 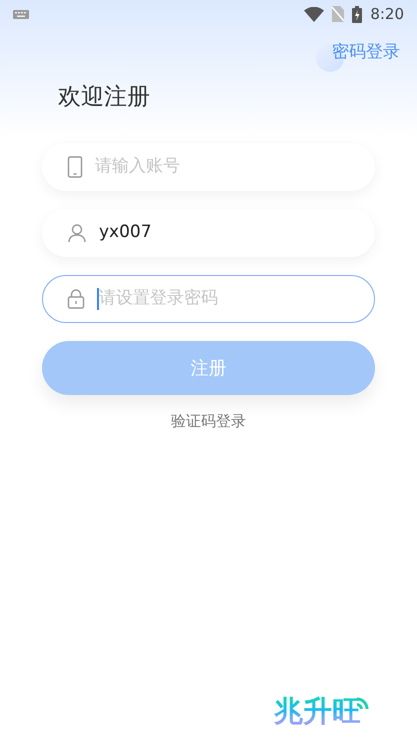 What do you see at coordinates (387, 14) in the screenshot?
I see `status-time: 8:20` at bounding box center [387, 14].